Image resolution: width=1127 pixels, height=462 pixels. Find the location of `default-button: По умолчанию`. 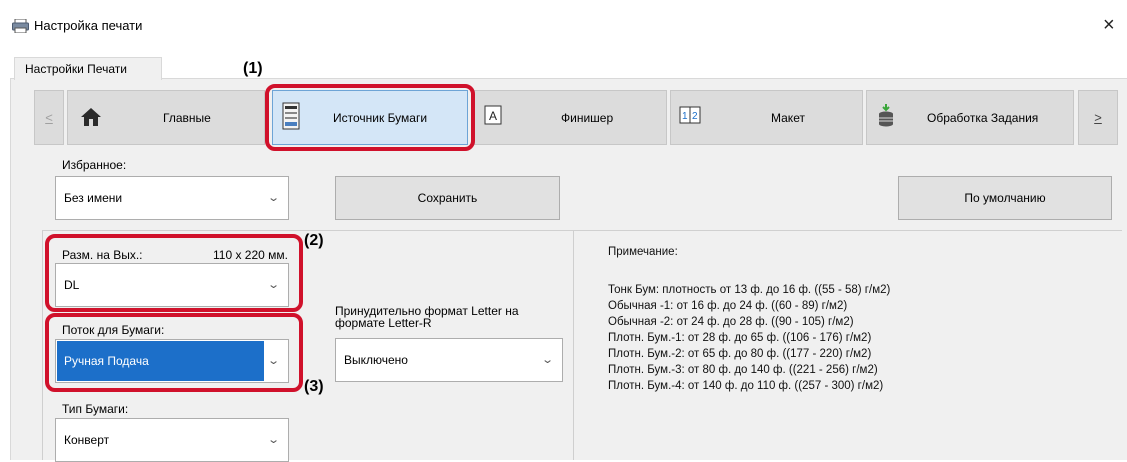

default-button: По умолчанию is located at coordinates (1005, 198).